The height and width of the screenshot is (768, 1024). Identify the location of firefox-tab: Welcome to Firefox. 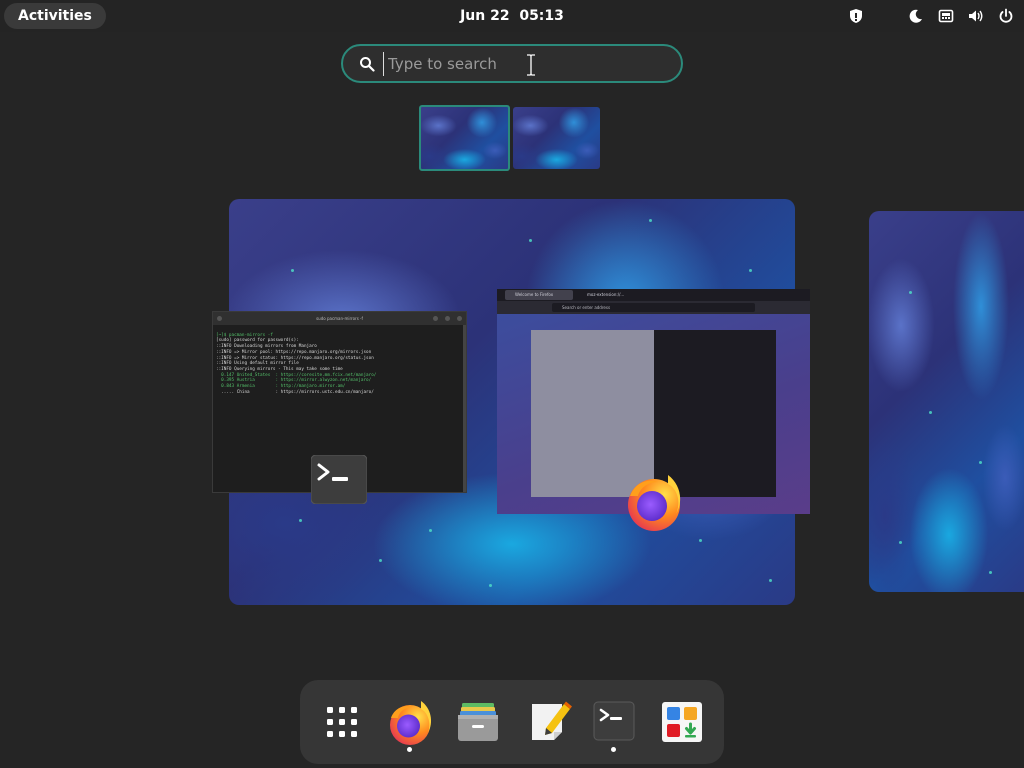
(539, 295).